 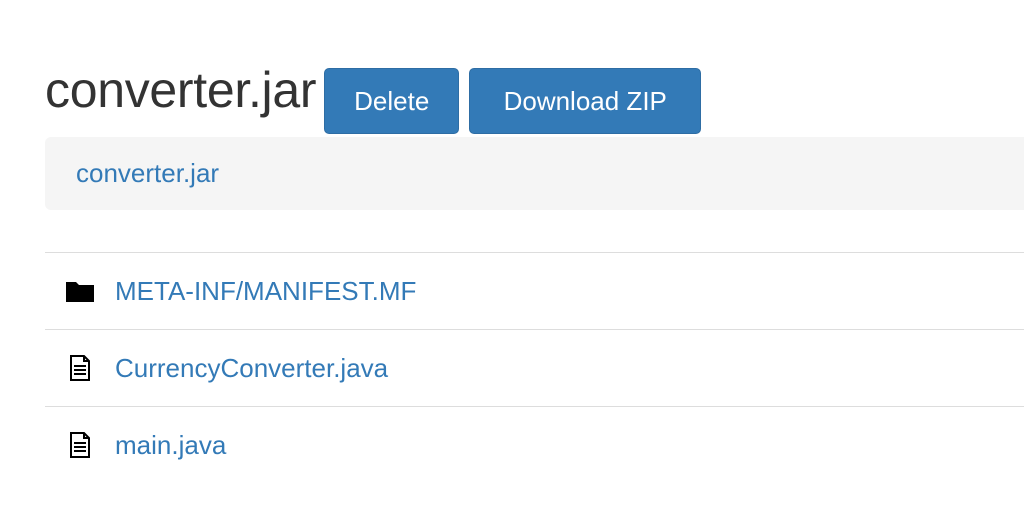 What do you see at coordinates (147, 173) in the screenshot?
I see `breadcrumb-item-converter: converter.jar` at bounding box center [147, 173].